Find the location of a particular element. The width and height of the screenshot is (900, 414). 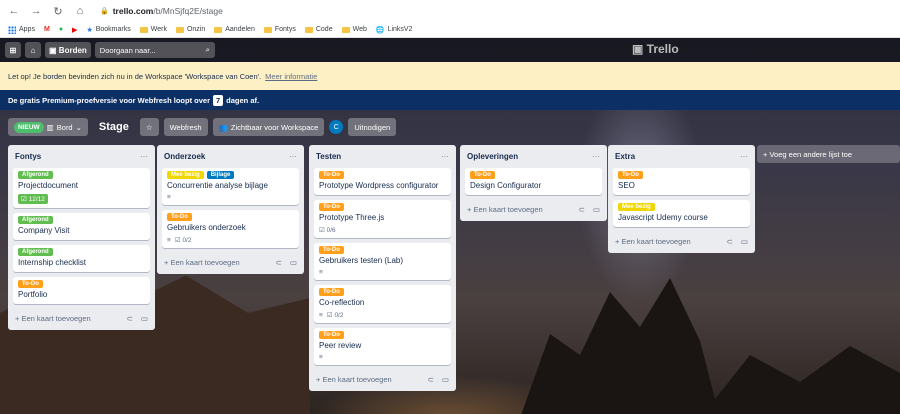

card: To-Do Gebruikers testen (Lab) ≡ is located at coordinates (382, 261).